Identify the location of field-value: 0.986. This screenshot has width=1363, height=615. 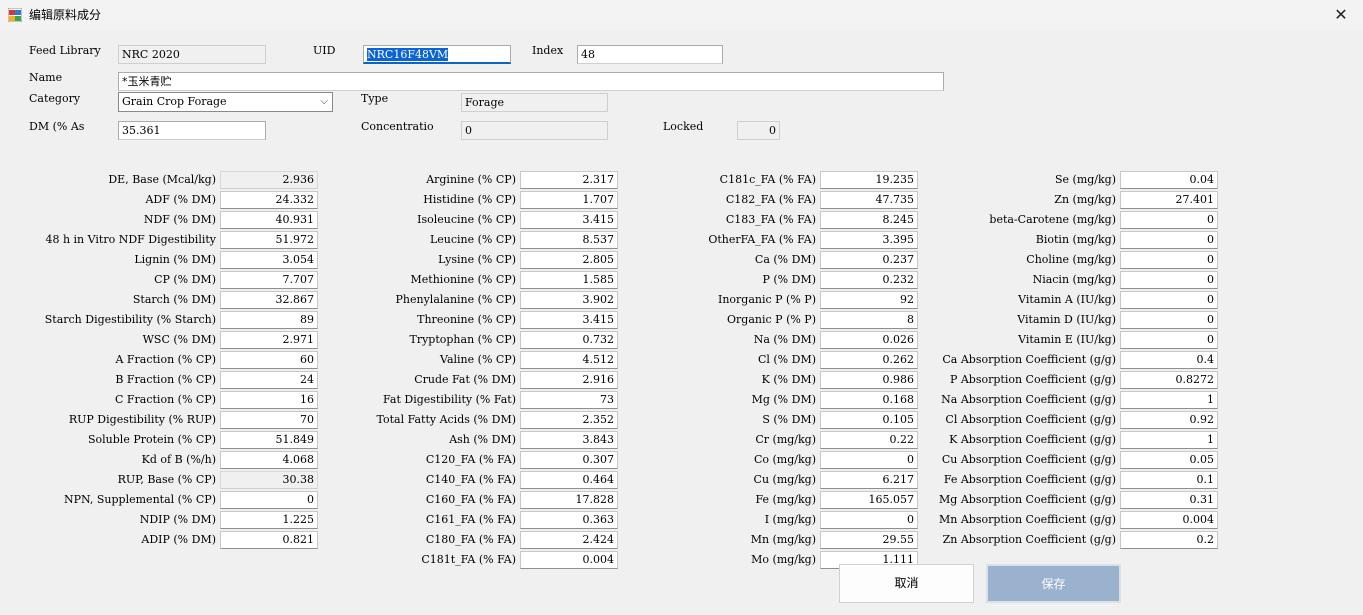
(869, 380).